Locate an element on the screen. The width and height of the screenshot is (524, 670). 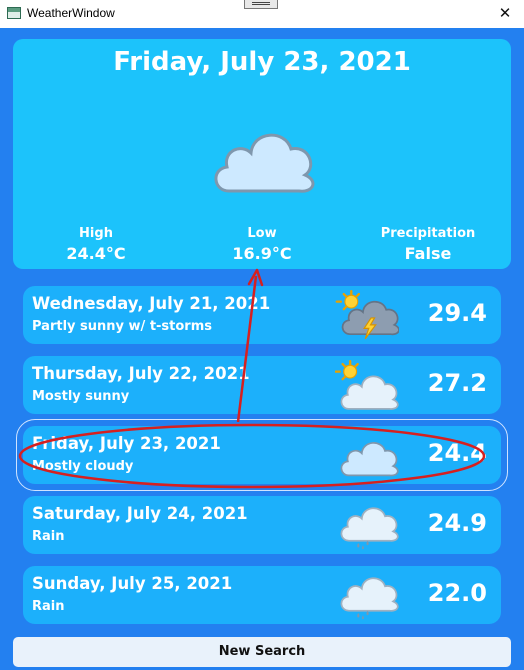
high-temperature: High 24.4°C is located at coordinates (96, 244).